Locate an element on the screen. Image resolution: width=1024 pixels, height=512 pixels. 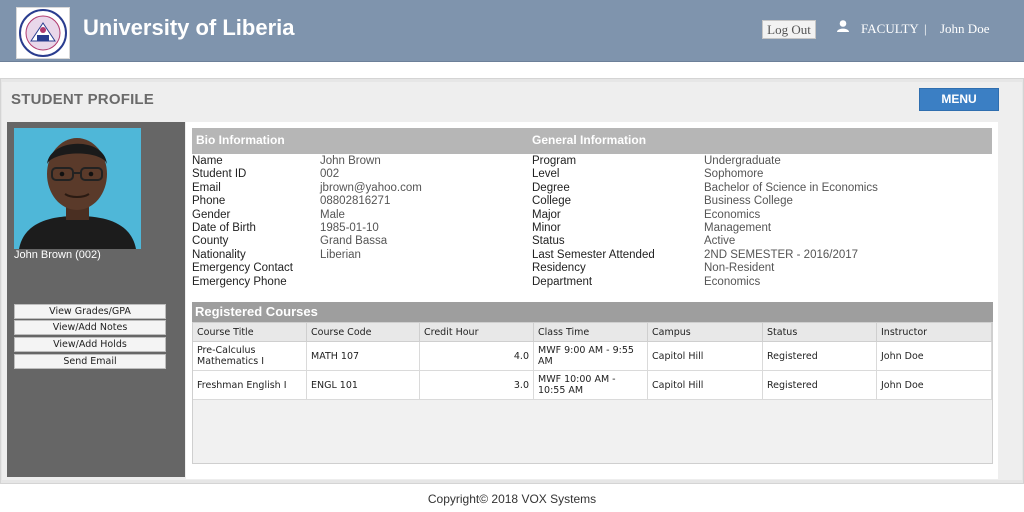
general-field-label: Major is located at coordinates (546, 215).